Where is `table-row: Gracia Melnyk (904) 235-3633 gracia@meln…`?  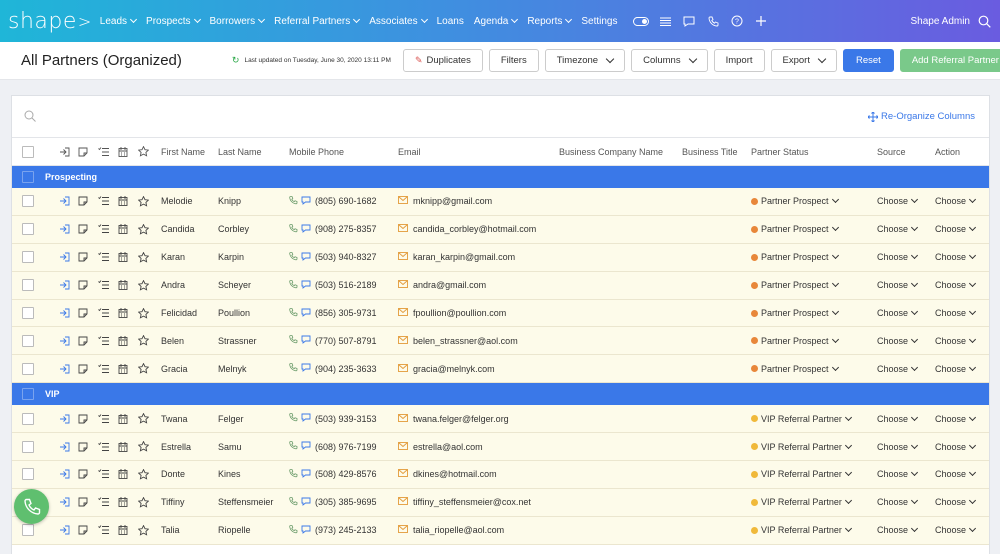 table-row: Gracia Melnyk (904) 235-3633 gracia@meln… is located at coordinates (500, 369).